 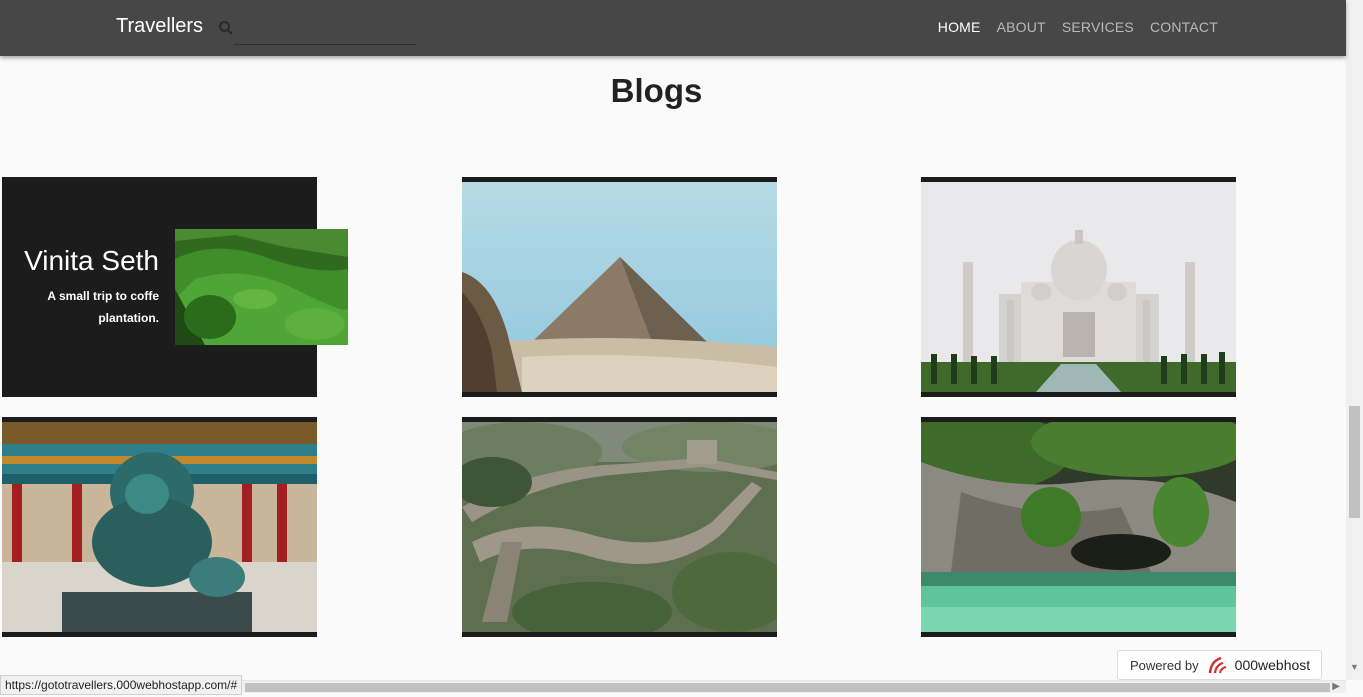 I want to click on powered-brand: 000webhost, so click(x=1272, y=665).